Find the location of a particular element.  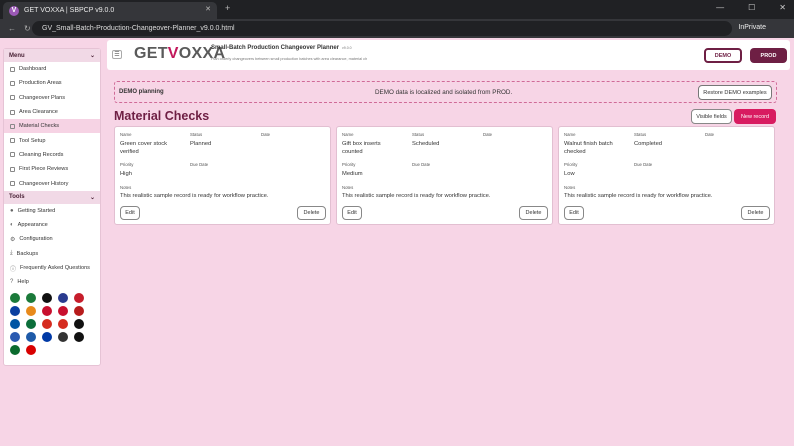

due-date-label: Due Date is located at coordinates (199, 164).